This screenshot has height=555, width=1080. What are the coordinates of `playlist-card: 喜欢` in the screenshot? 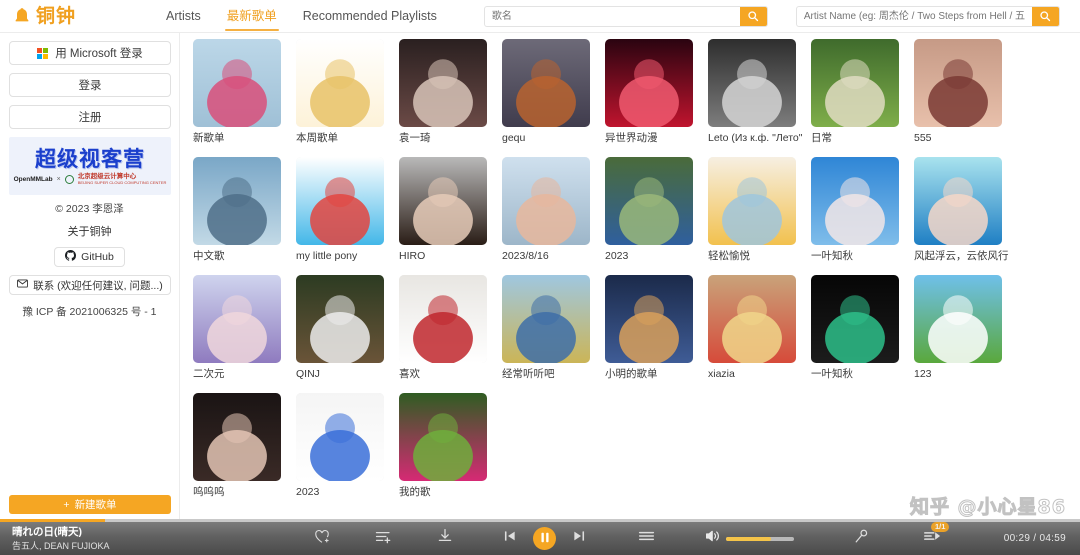 It's located at (450, 328).